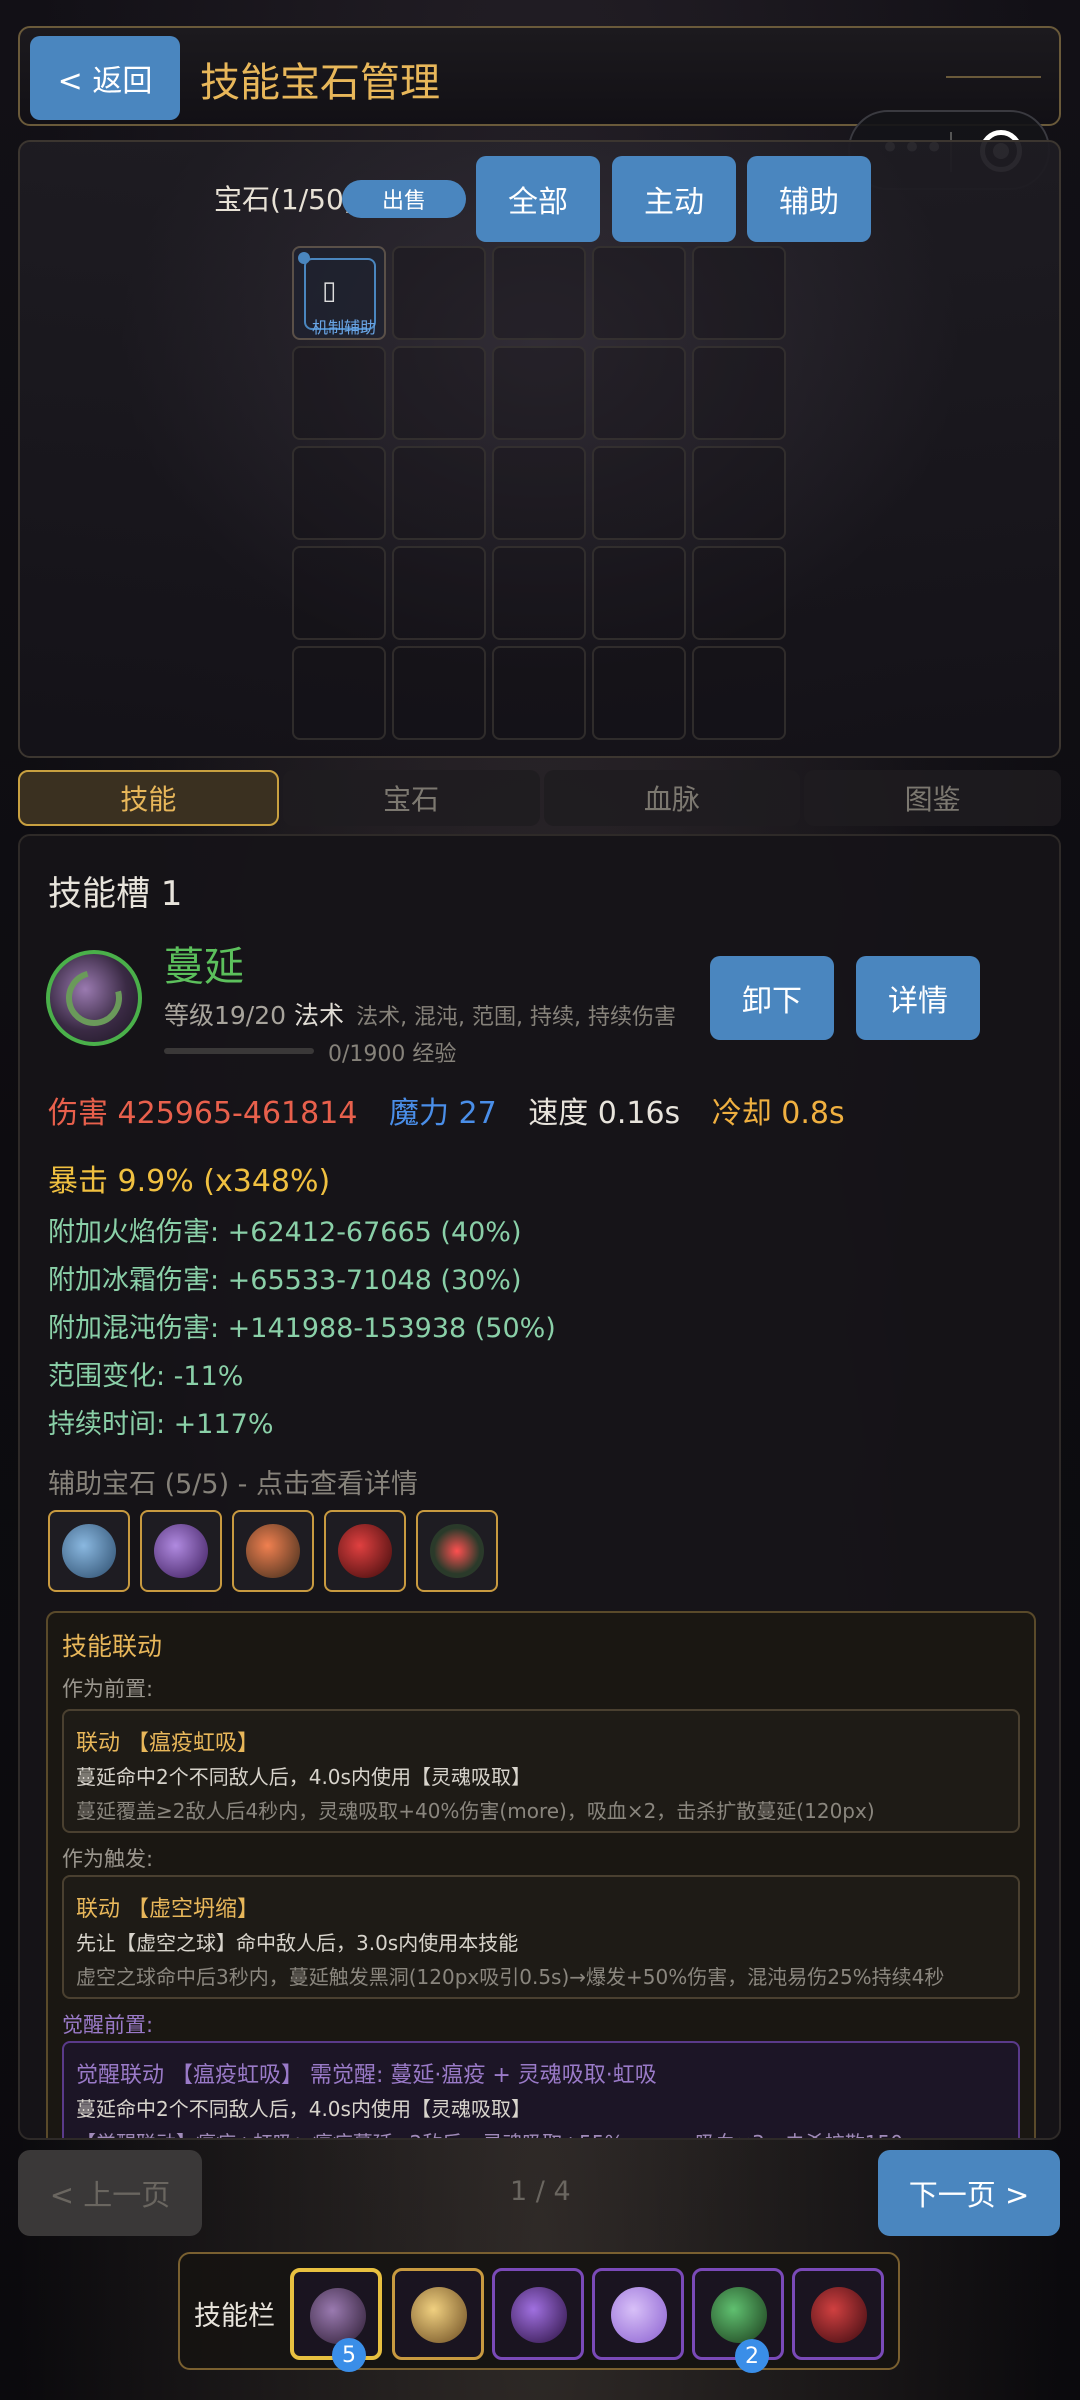 The width and height of the screenshot is (1080, 2400). Describe the element at coordinates (285, 1232) in the screenshot. I see `modifier-line: 附加火焰伤害: +62412-67665 (40%)` at that location.